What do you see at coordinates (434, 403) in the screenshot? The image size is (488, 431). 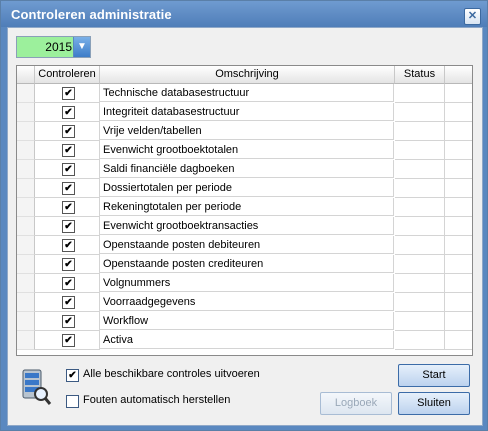 I see `close-button: Sluiten` at bounding box center [434, 403].